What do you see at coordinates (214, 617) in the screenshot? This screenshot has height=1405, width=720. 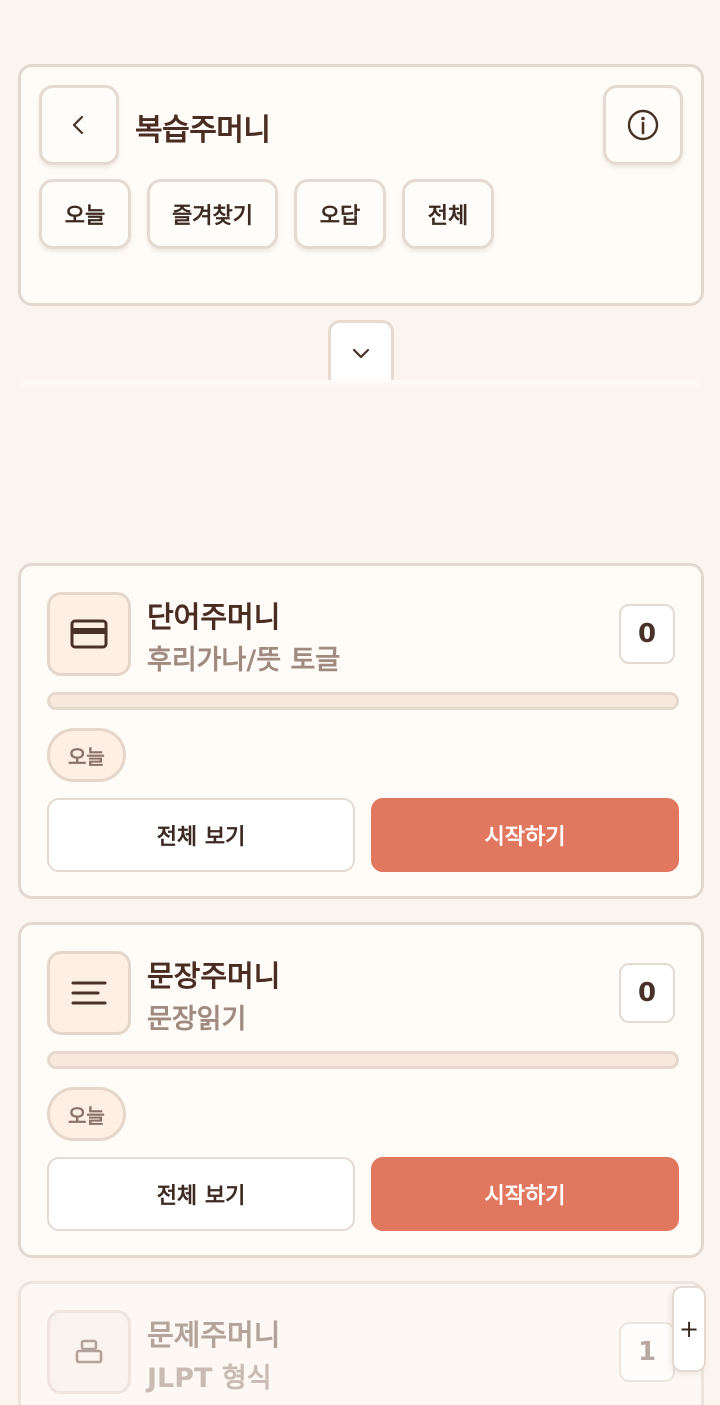 I see `pouch-title: 단어주머니` at bounding box center [214, 617].